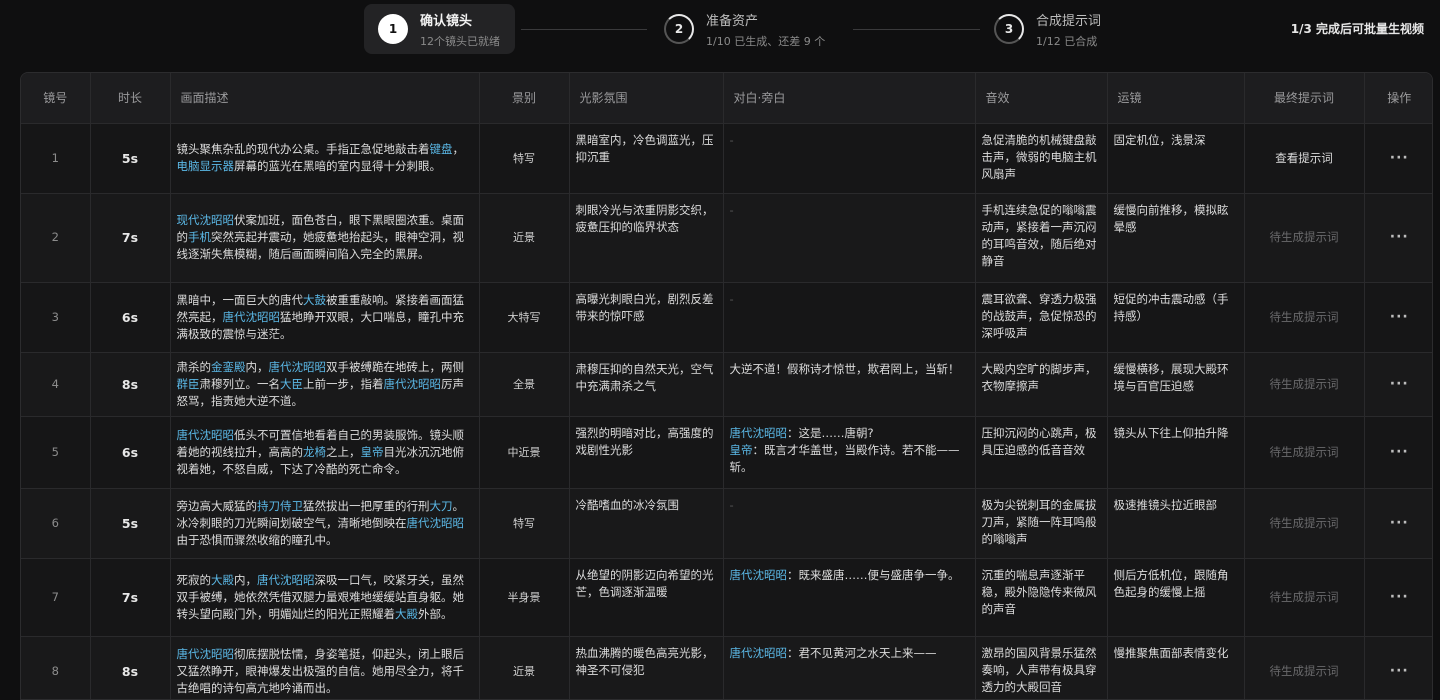  What do you see at coordinates (750, 29) in the screenshot?
I see `step-prepare-assets: 2 准备资产 1/10 已生成、还差 9 个` at bounding box center [750, 29].